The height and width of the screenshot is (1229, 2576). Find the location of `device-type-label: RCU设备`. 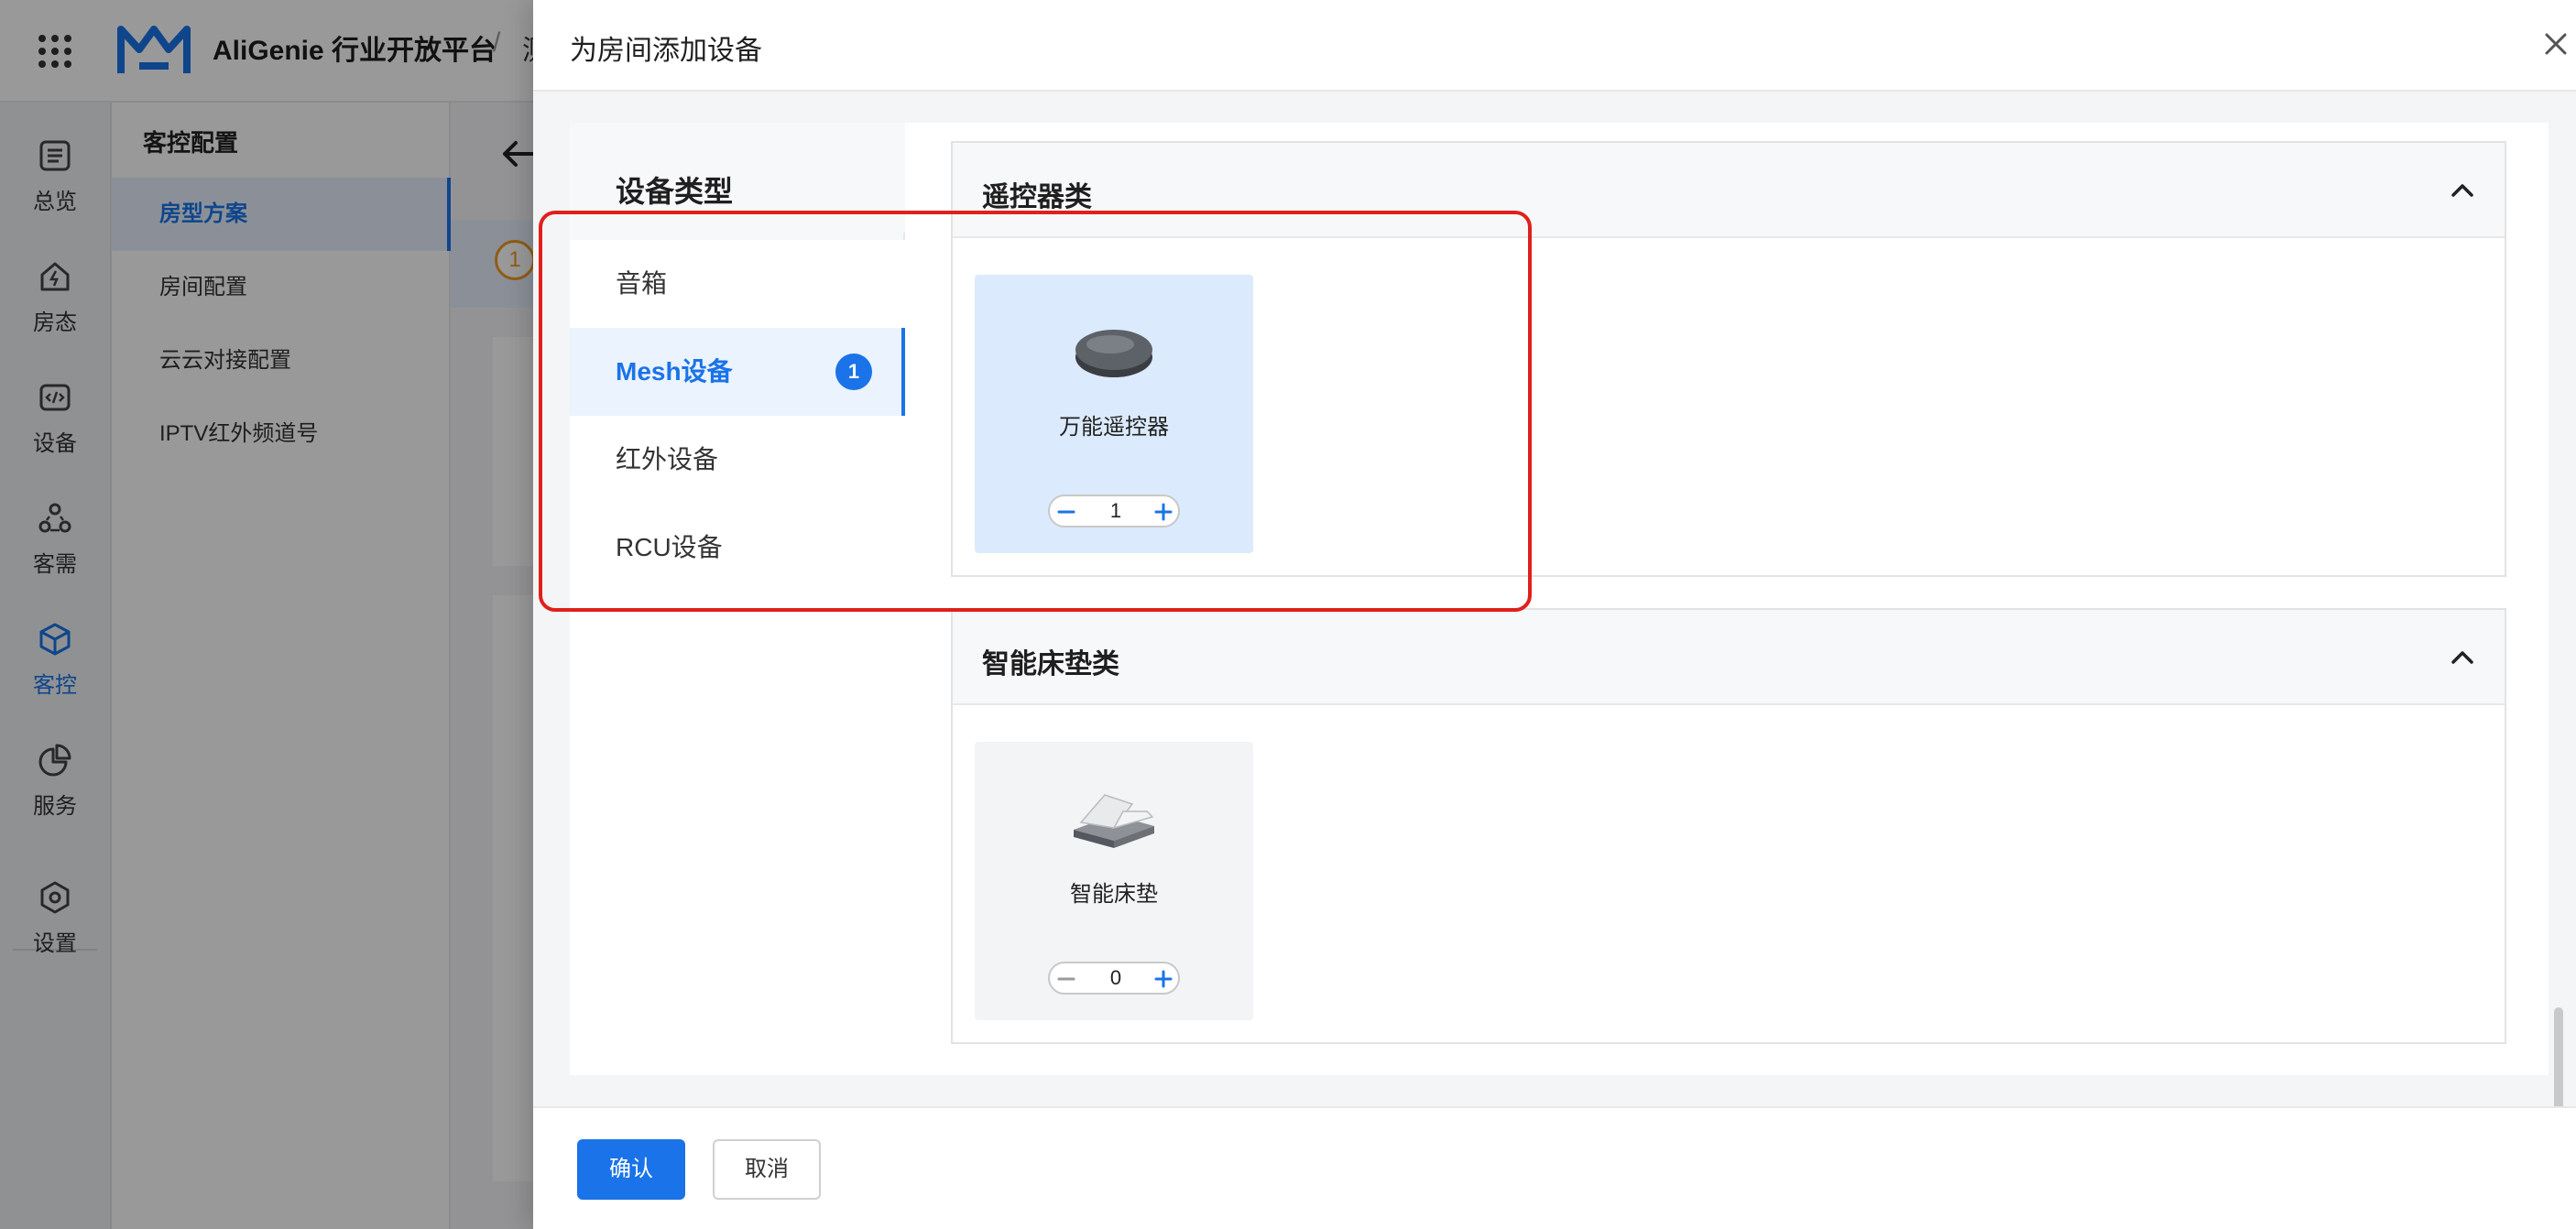

device-type-label: RCU设备 is located at coordinates (670, 547).